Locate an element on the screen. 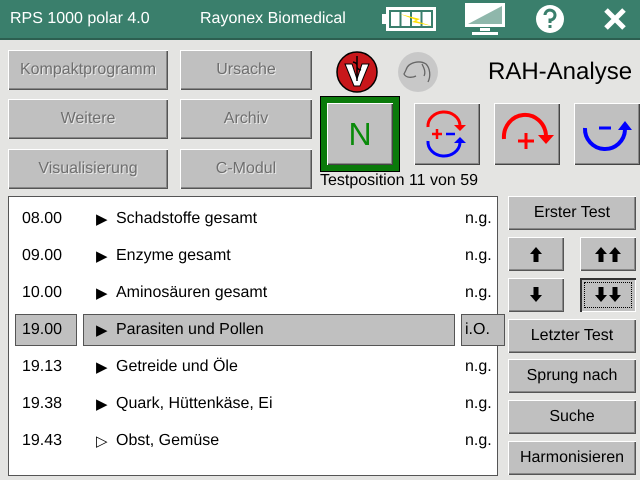 The width and height of the screenshot is (640, 480). close-icon is located at coordinates (615, 19).